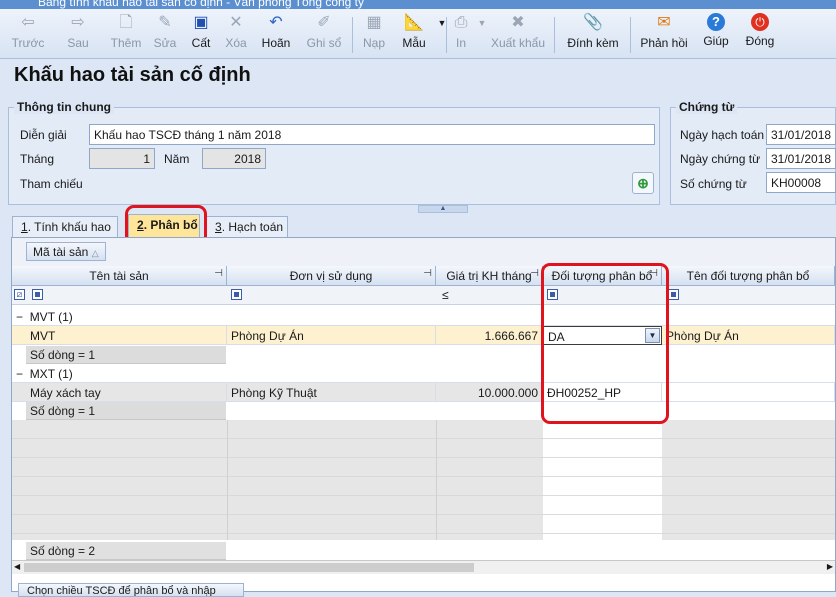 This screenshot has height=597, width=836. What do you see at coordinates (119, 276) in the screenshot?
I see `col-asset-name: Tên tài sản ⊣` at bounding box center [119, 276].